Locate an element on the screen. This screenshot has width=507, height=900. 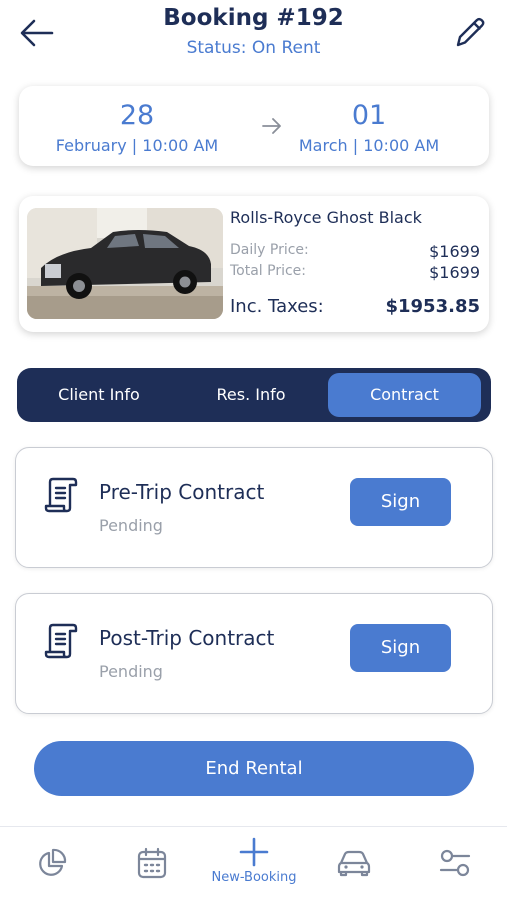
calendar-icon is located at coordinates (152, 863).